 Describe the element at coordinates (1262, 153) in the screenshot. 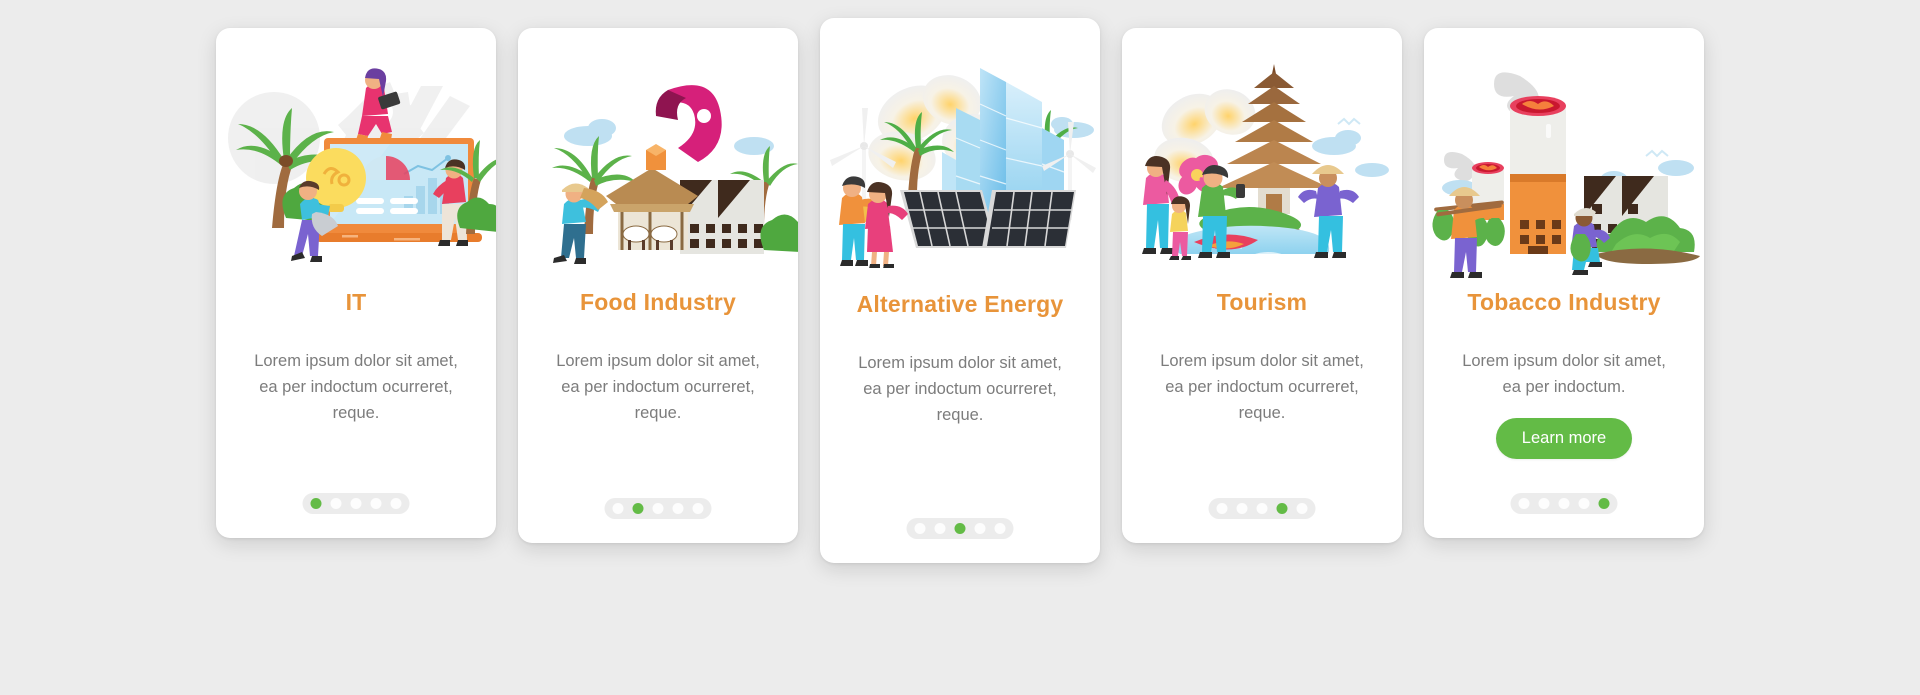

I see `tourism-illustration` at that location.